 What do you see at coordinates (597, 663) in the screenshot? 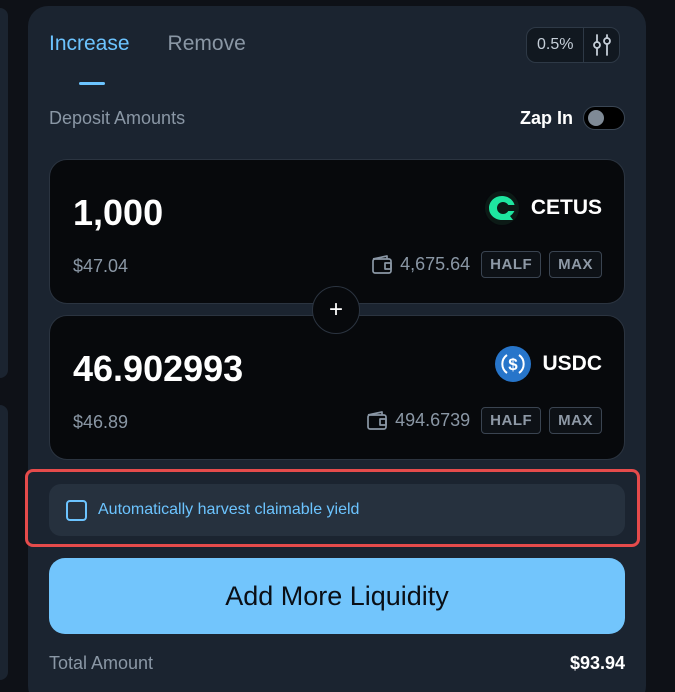
I see `total-amount-value: $93.94` at bounding box center [597, 663].